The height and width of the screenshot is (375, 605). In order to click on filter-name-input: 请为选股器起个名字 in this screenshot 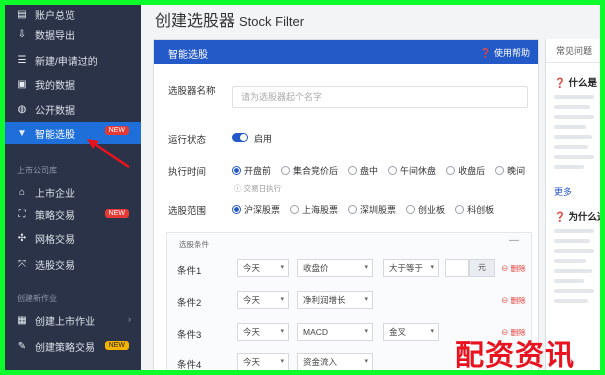, I will do `click(380, 97)`.